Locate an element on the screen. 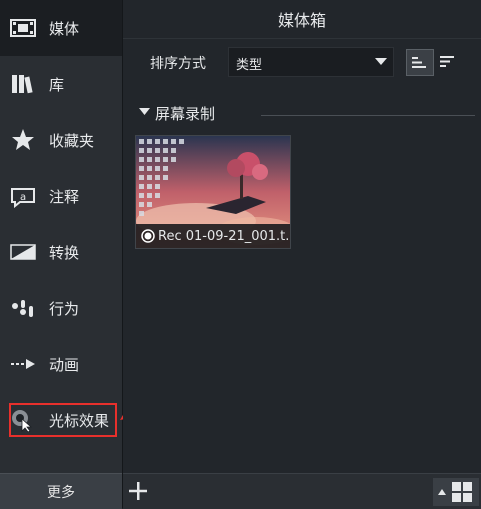 The height and width of the screenshot is (509, 481). svg-text: a is located at coordinates (23, 197).